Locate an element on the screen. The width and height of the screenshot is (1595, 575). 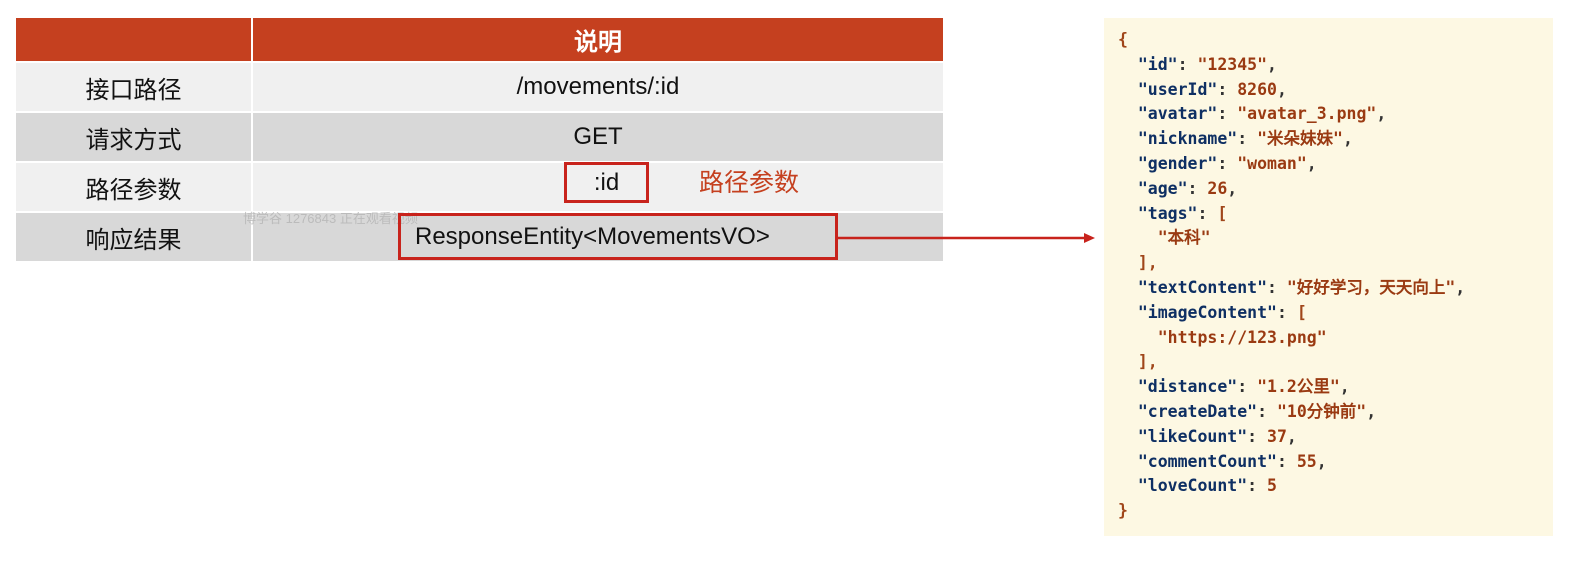
code-line: "id": "12345", is located at coordinates (1207, 64).